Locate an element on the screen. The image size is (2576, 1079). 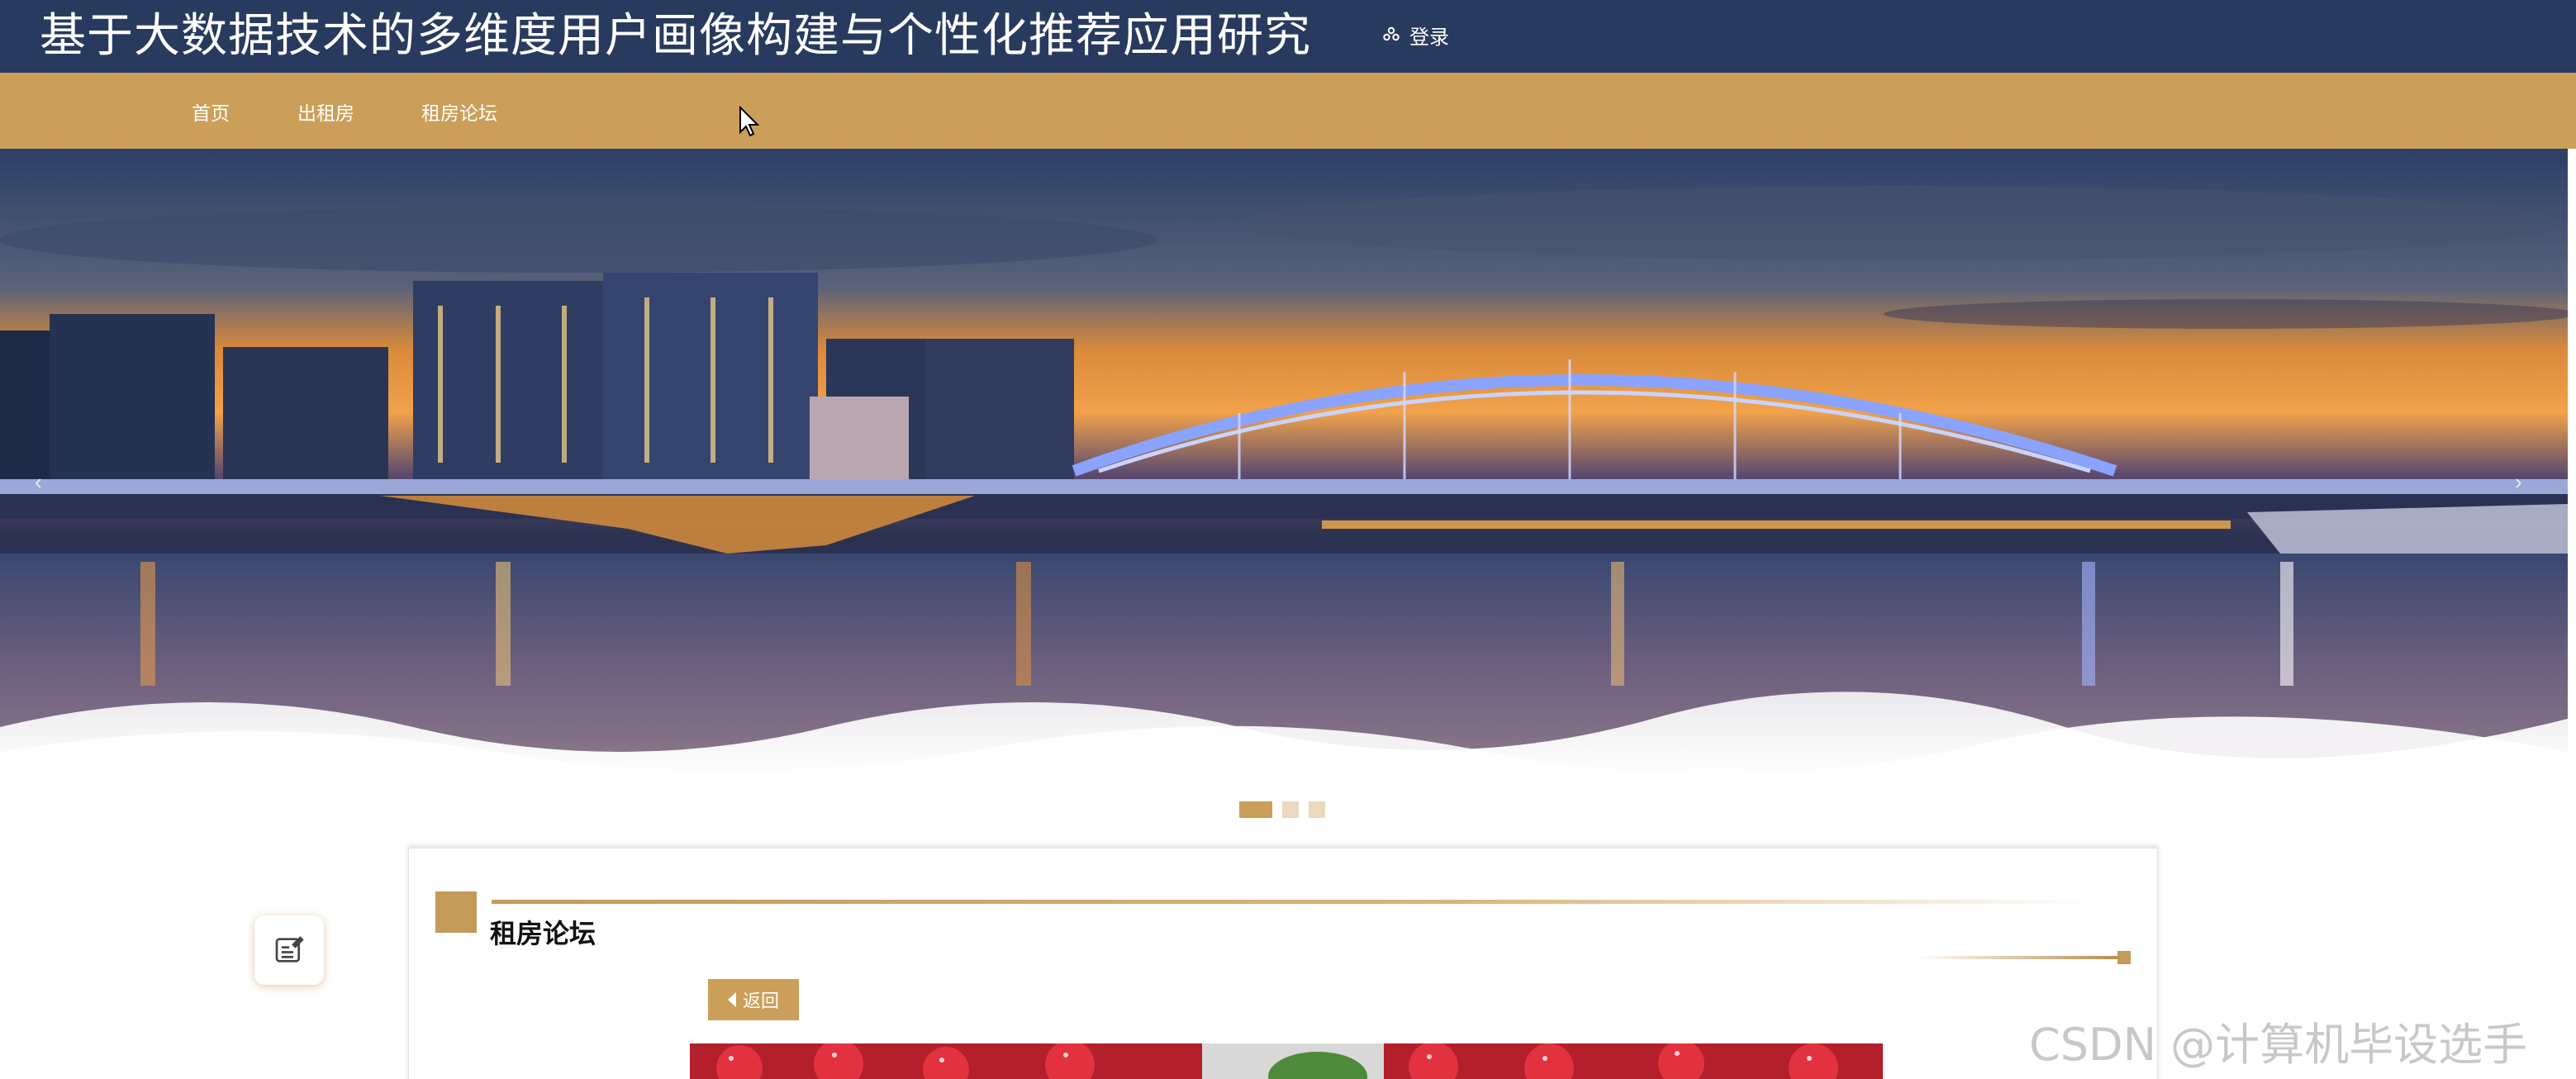
mouse-cursor-icon is located at coordinates (749, 121).